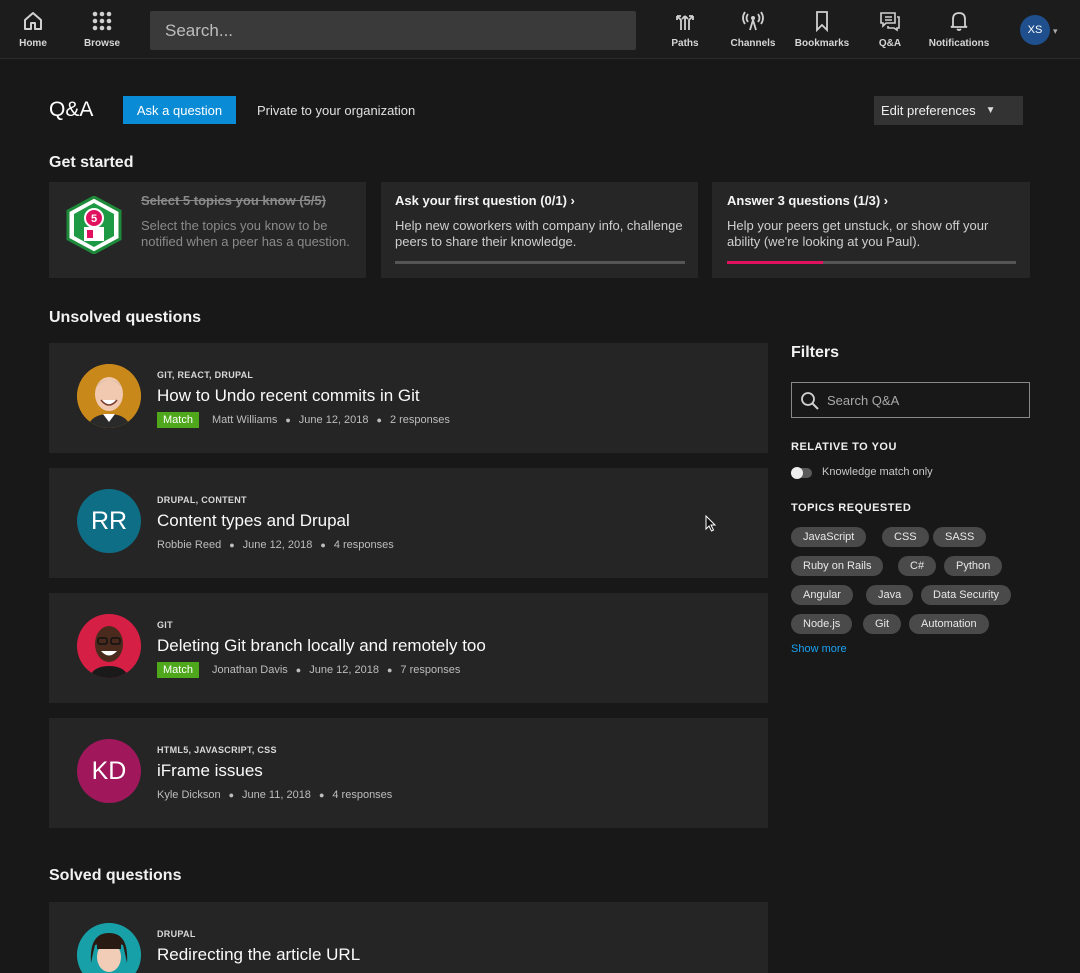  I want to click on nav-bookmarks: Bookmarks, so click(822, 31).